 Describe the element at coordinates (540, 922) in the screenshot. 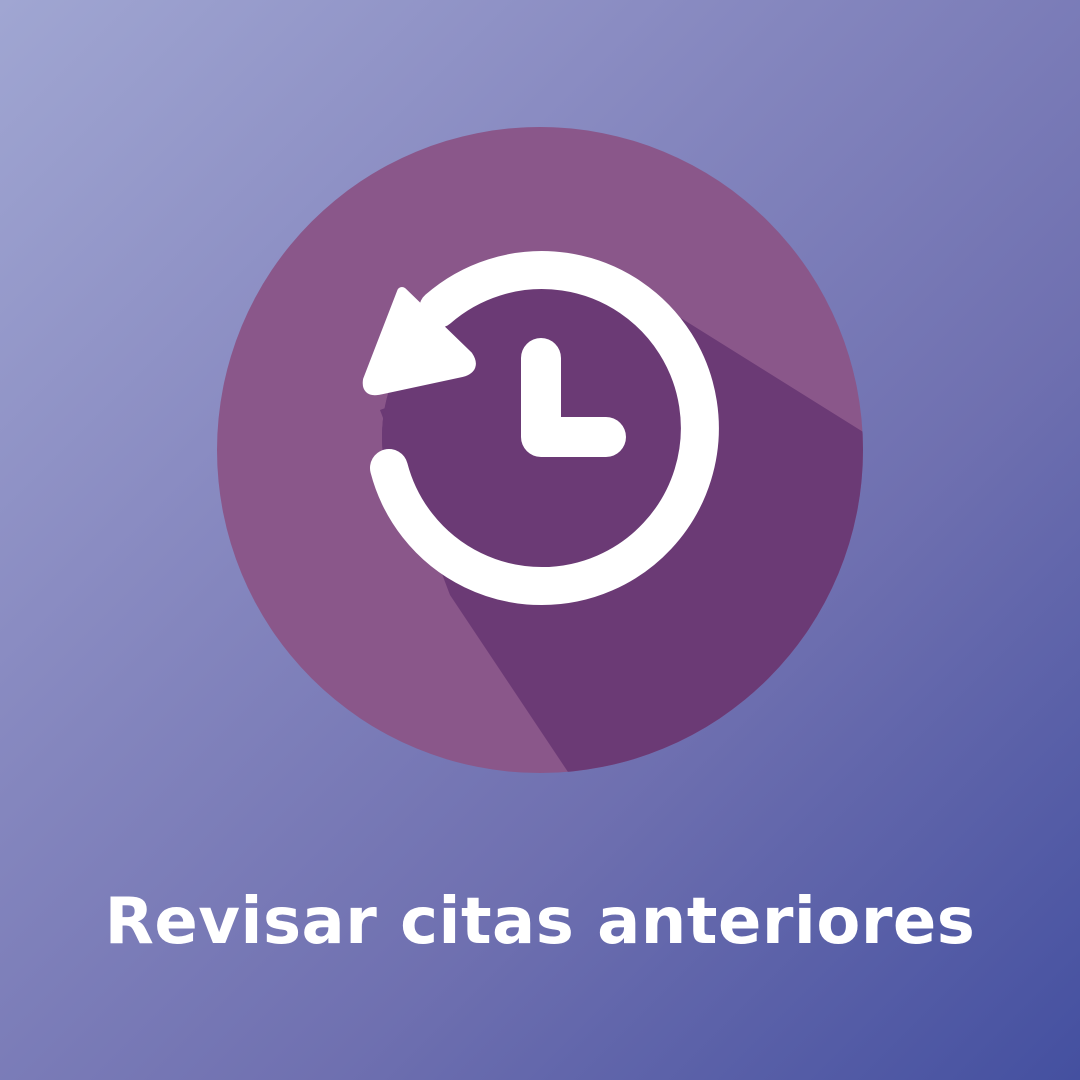

I see `tile-label: Revisar citas anteriores` at that location.